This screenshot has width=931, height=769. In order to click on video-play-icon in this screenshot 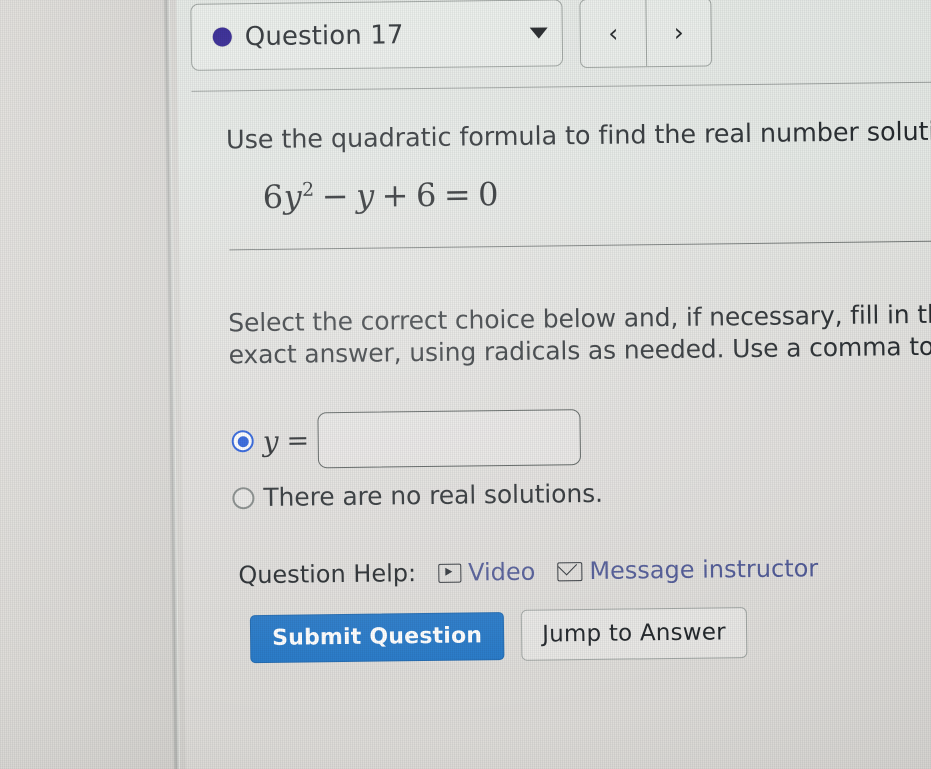, I will do `click(450, 573)`.